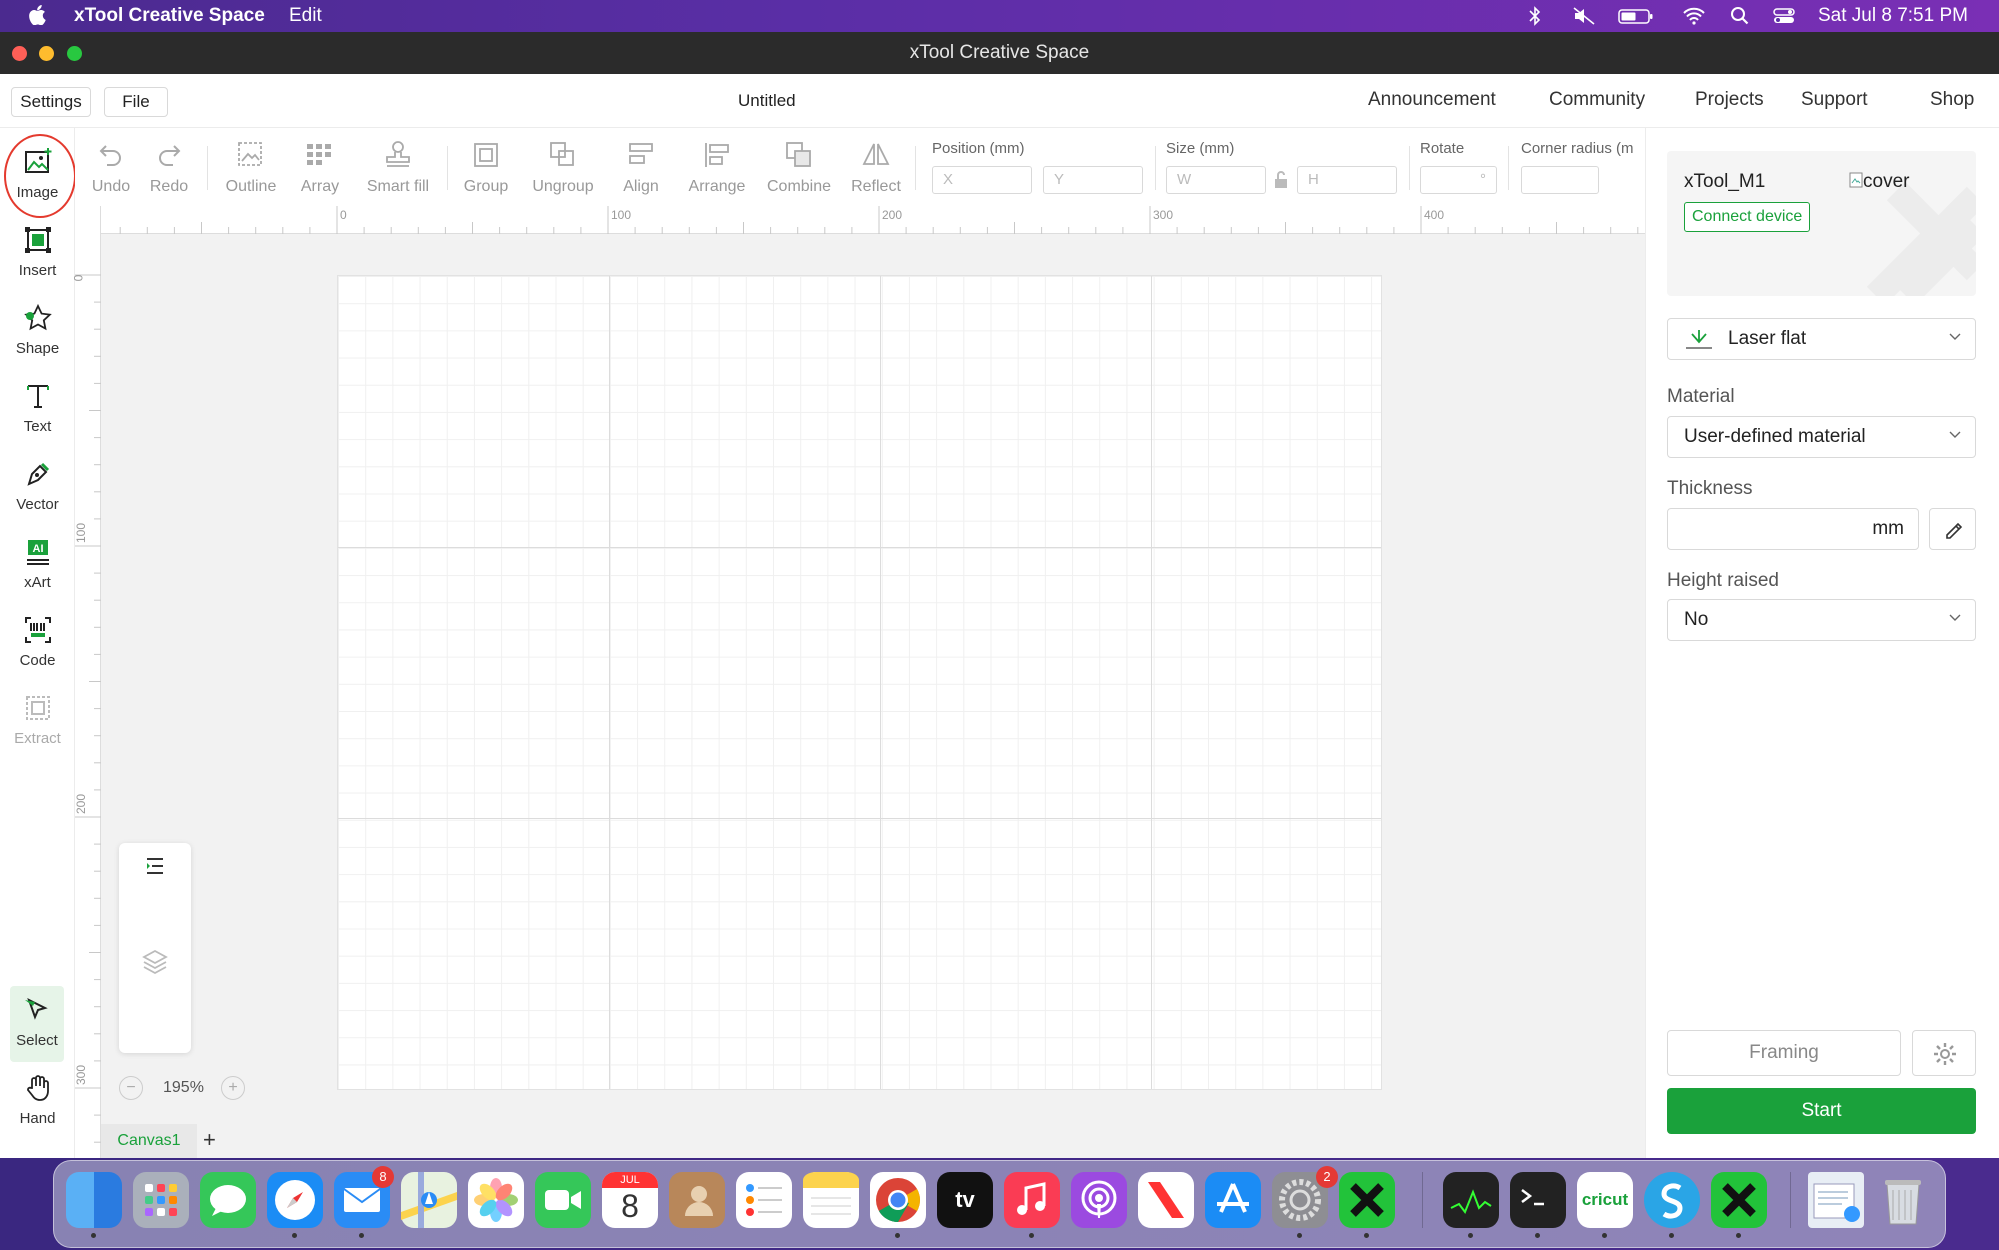 The image size is (1999, 1250). What do you see at coordinates (51, 102) in the screenshot?
I see `settings-button: Settings` at bounding box center [51, 102].